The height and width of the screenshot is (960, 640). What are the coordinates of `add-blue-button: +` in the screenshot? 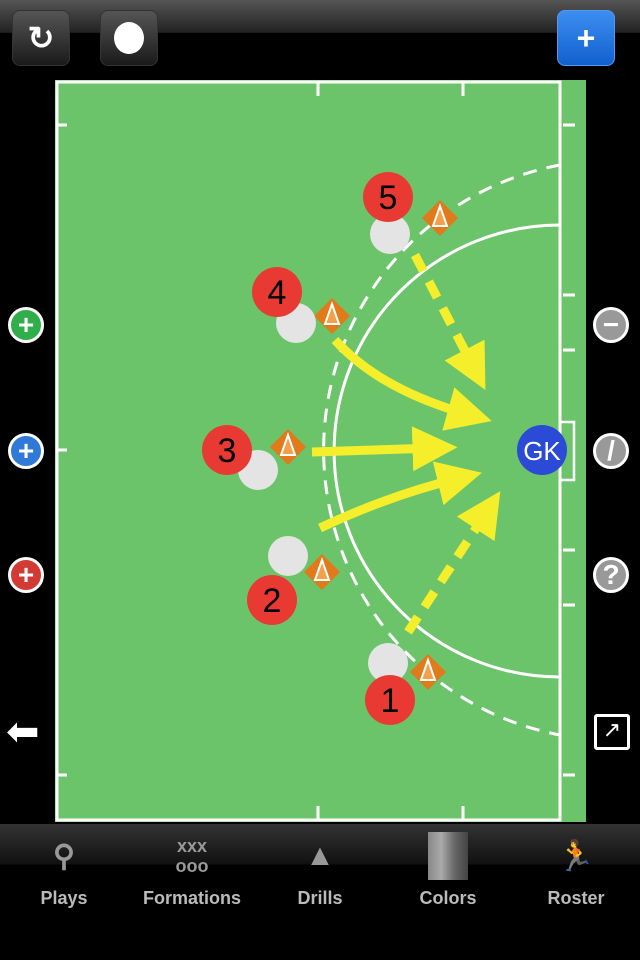 It's located at (26, 451).